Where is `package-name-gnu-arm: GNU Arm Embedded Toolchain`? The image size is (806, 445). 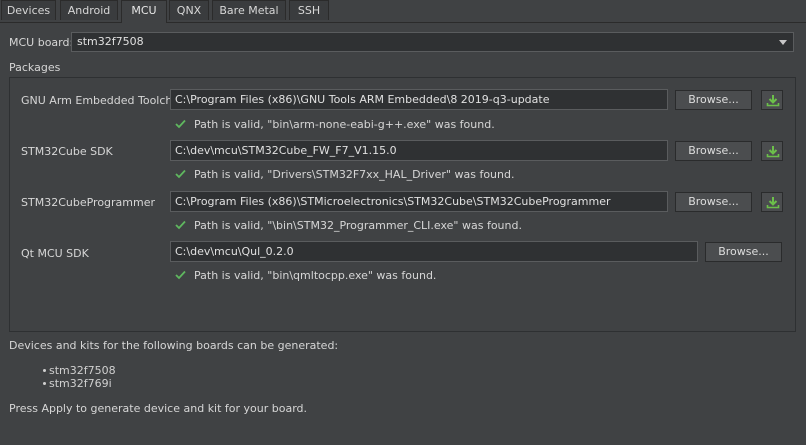 package-name-gnu-arm: GNU Arm Embedded Toolchain is located at coordinates (105, 100).